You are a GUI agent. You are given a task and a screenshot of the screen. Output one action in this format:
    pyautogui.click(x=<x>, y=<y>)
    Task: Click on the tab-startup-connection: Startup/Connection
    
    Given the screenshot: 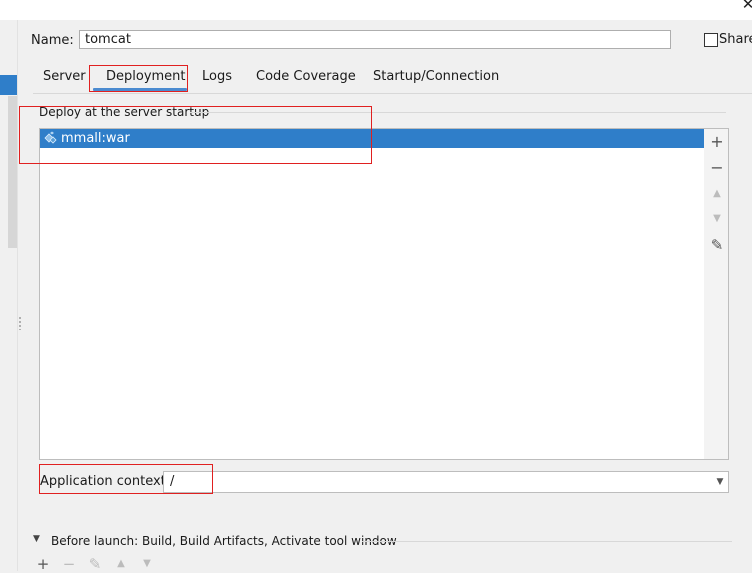 What is the action you would take?
    pyautogui.click(x=436, y=77)
    